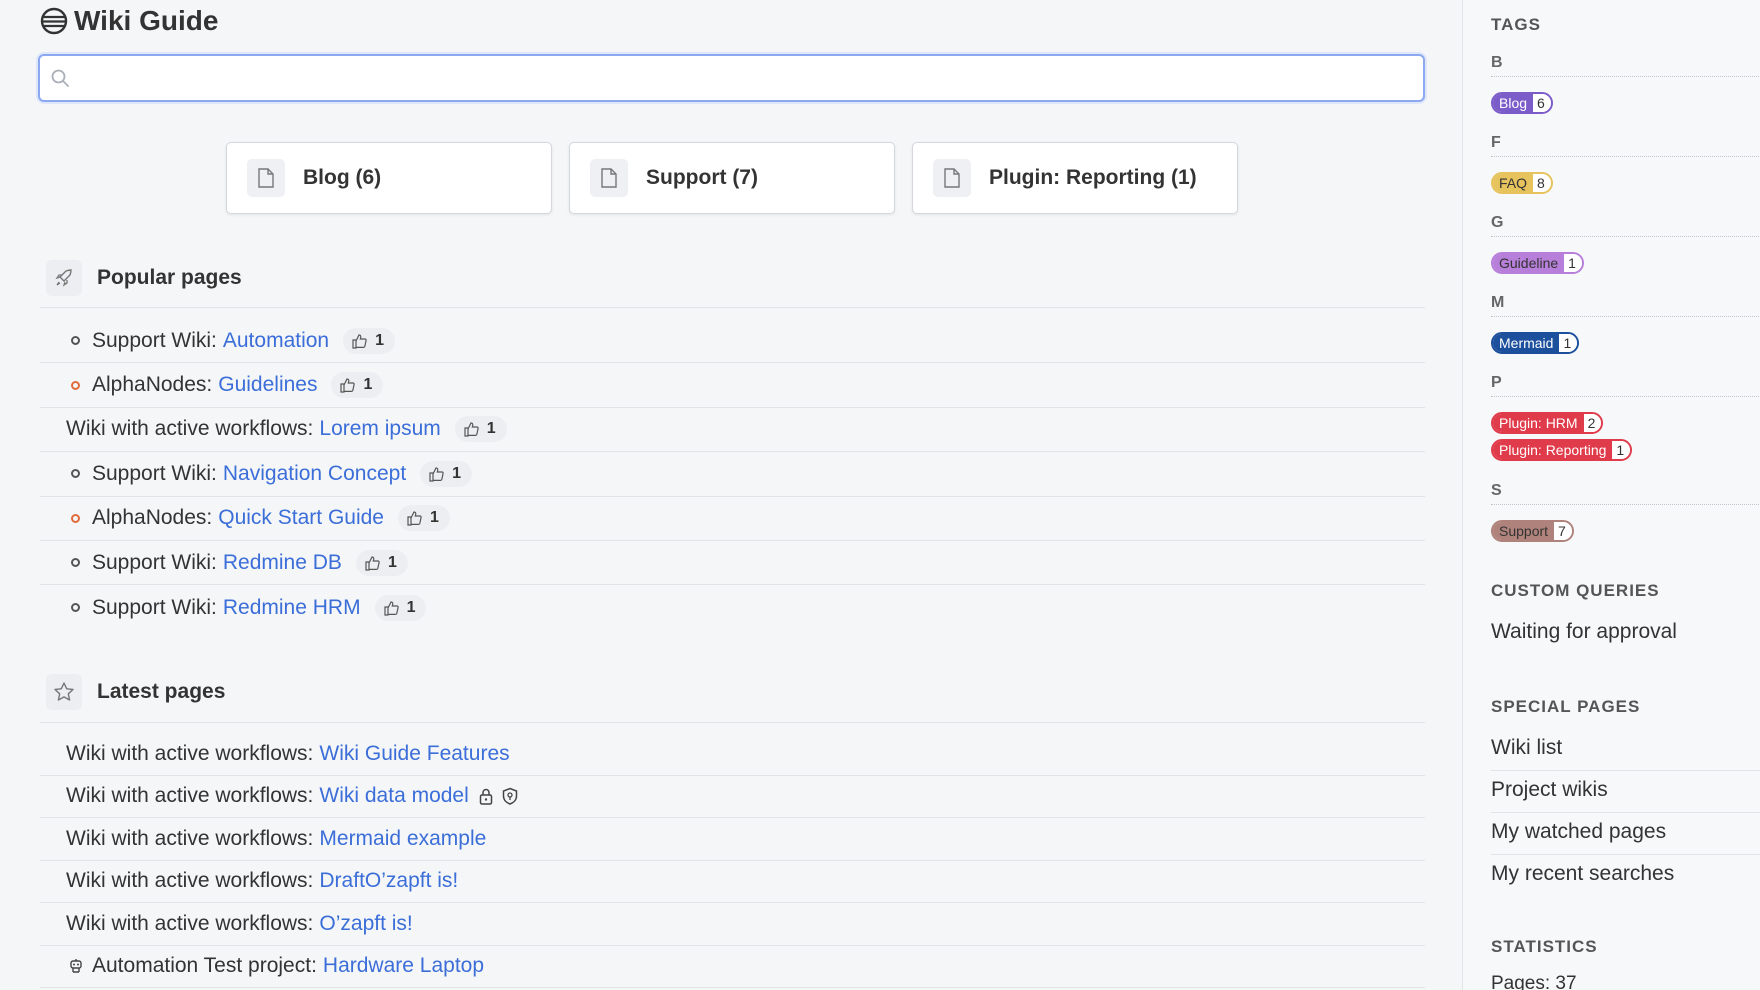  What do you see at coordinates (732, 385) in the screenshot?
I see `list-item: AlphaNodes: Guidelines 1` at bounding box center [732, 385].